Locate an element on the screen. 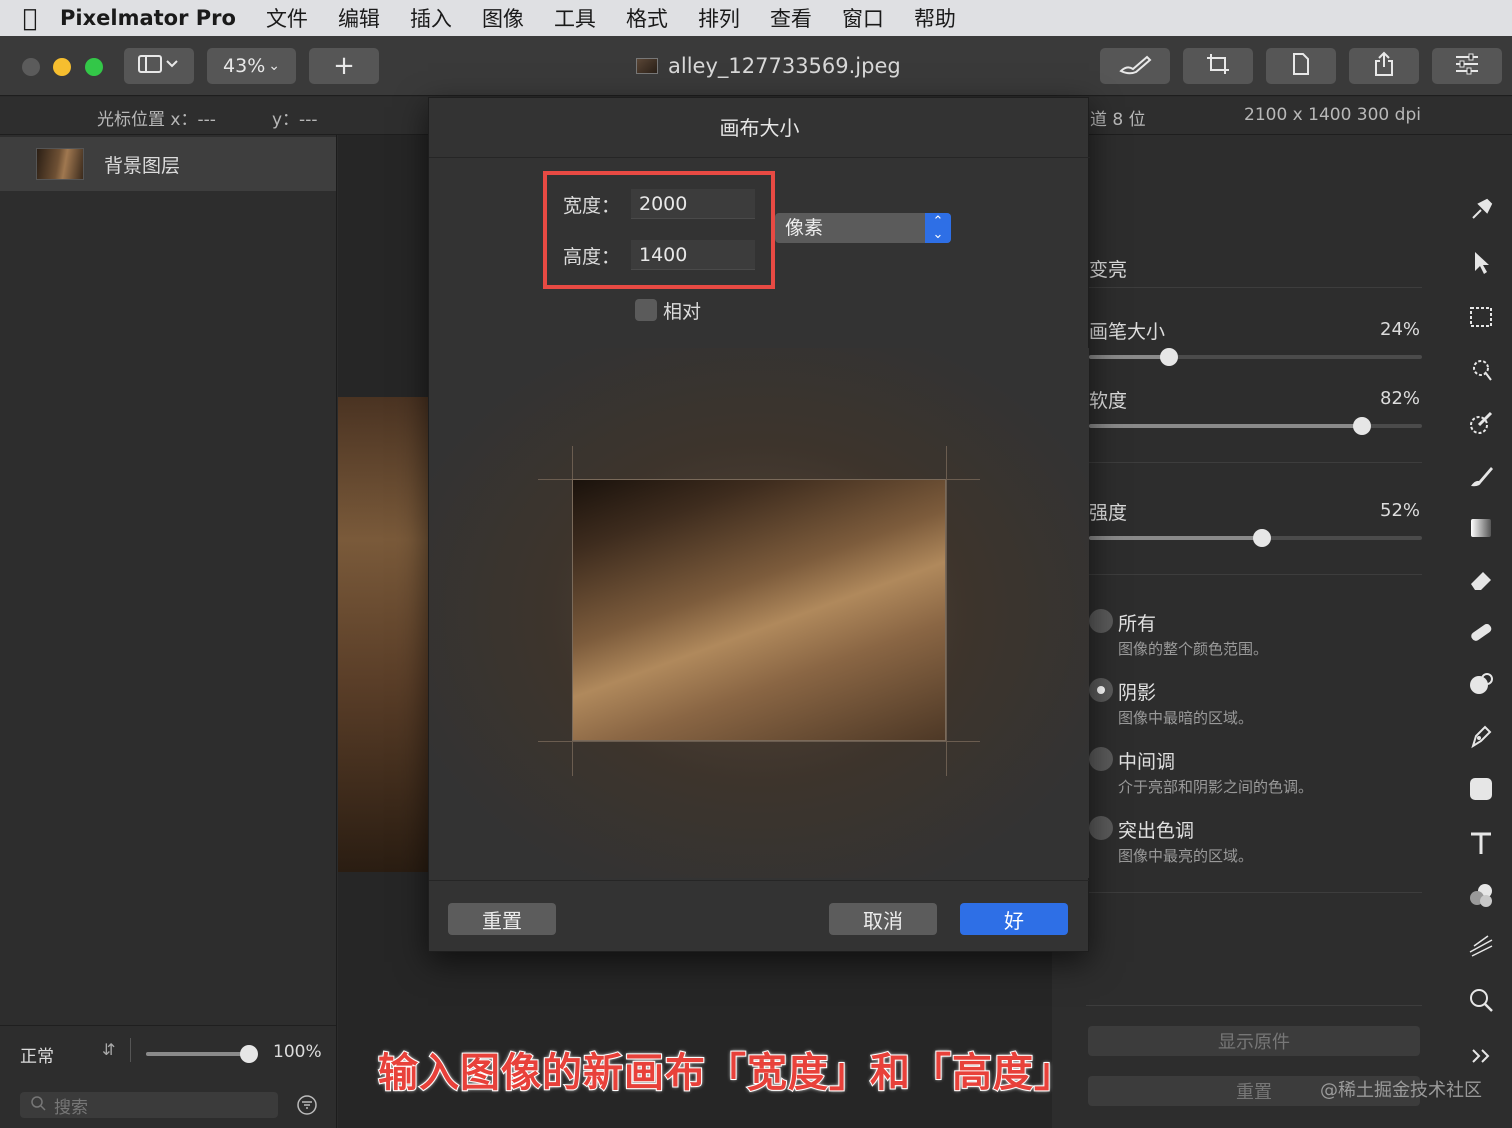  menu-edit: 编辑 is located at coordinates (359, 18).